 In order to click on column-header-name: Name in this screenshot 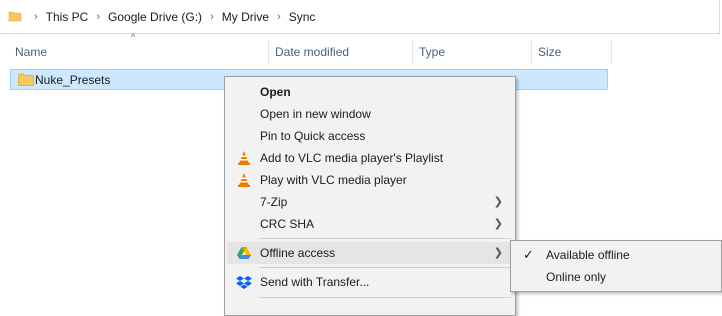, I will do `click(31, 52)`.